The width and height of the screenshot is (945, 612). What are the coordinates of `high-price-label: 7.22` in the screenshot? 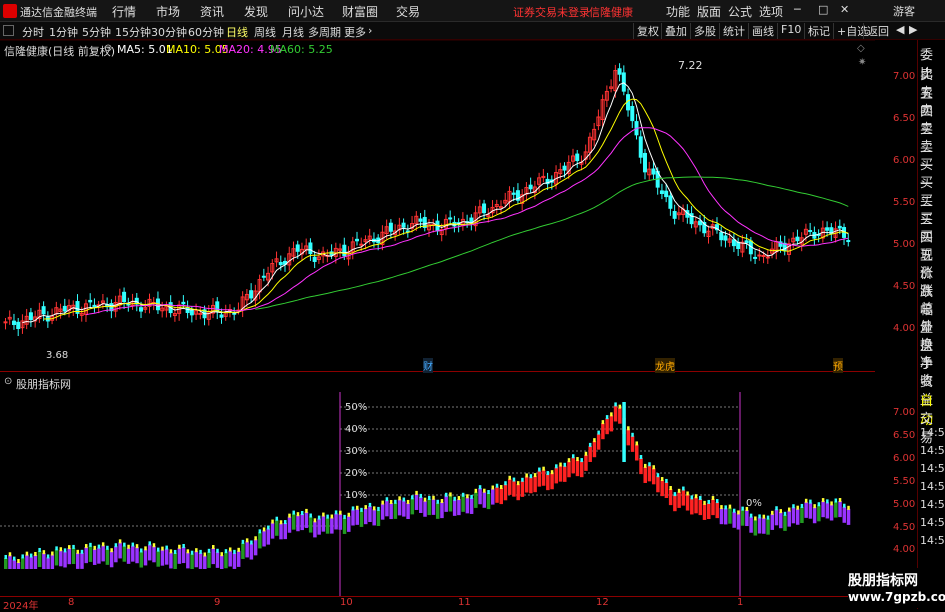 It's located at (690, 65).